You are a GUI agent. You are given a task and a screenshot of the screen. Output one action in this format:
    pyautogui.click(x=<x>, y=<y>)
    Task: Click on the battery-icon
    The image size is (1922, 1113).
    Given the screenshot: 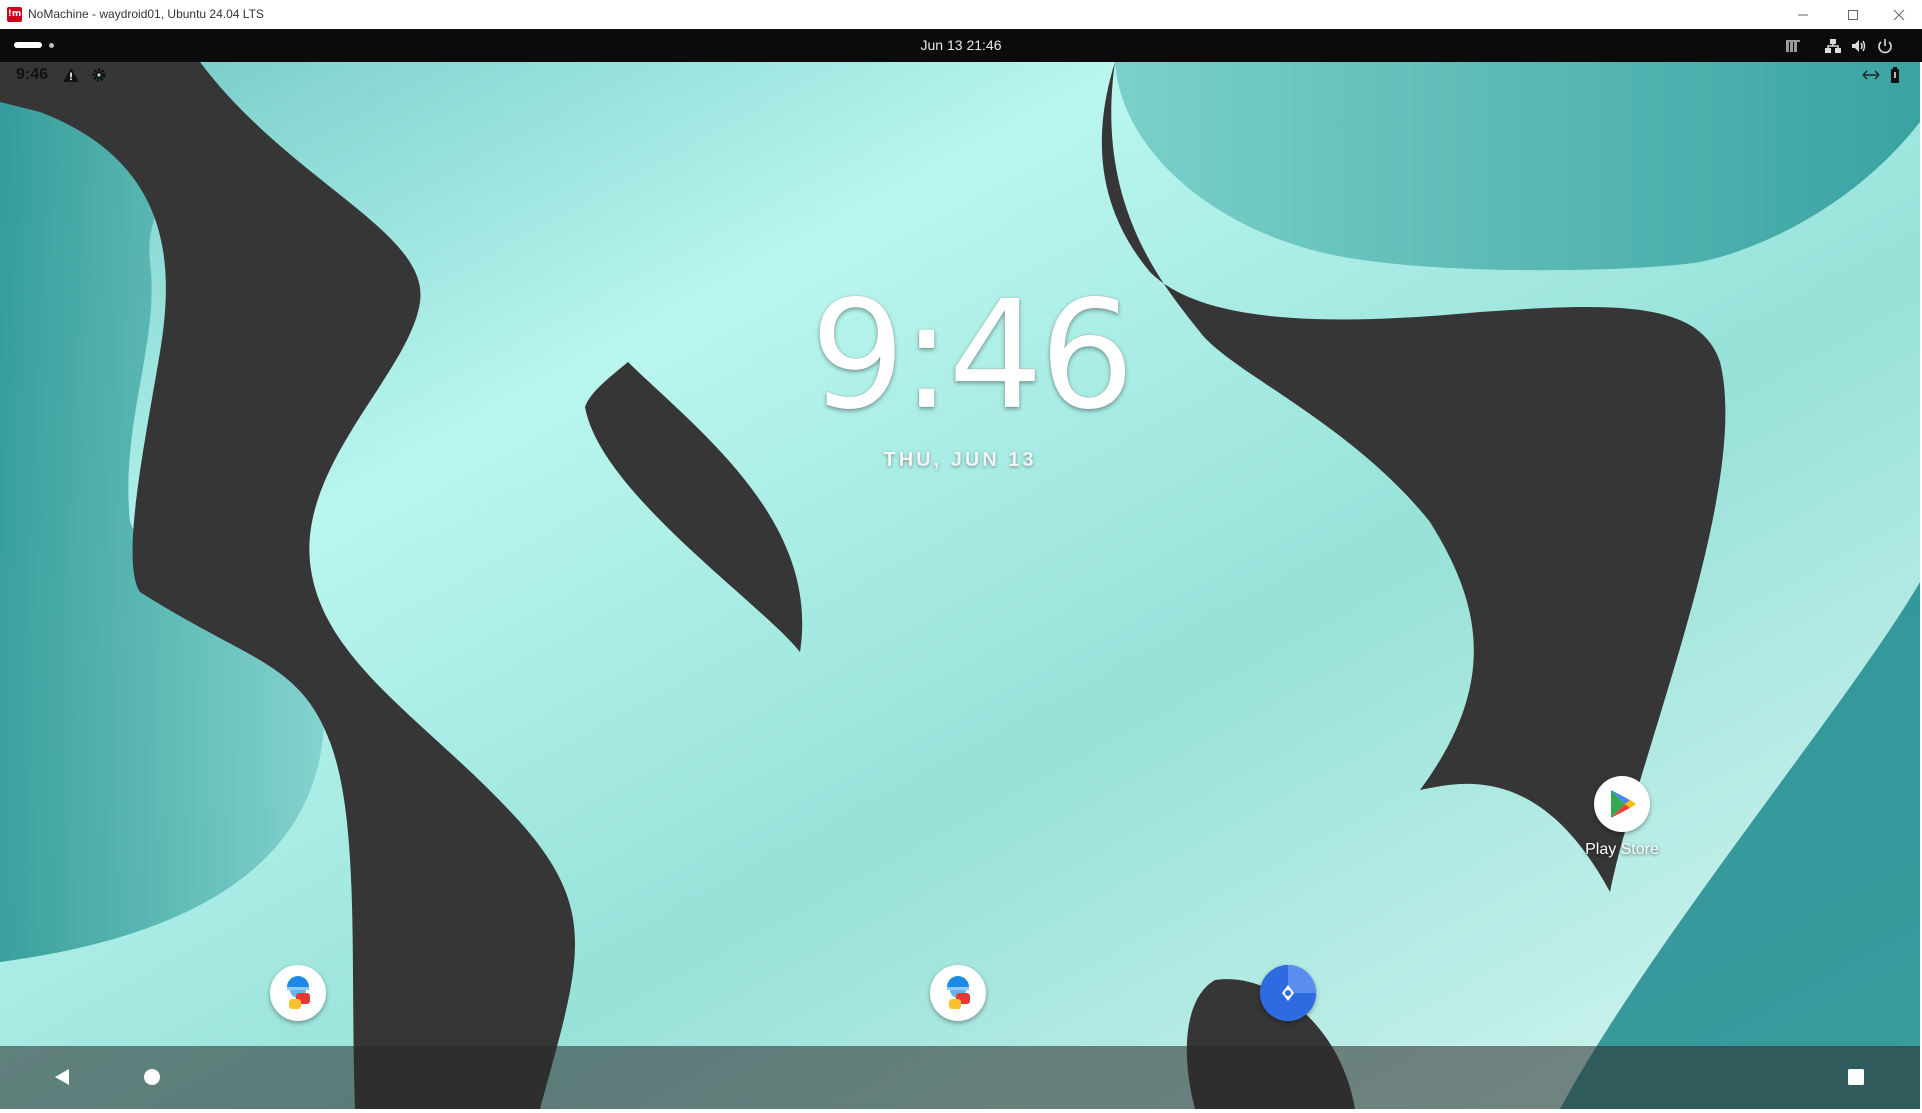 What is the action you would take?
    pyautogui.click(x=1895, y=75)
    